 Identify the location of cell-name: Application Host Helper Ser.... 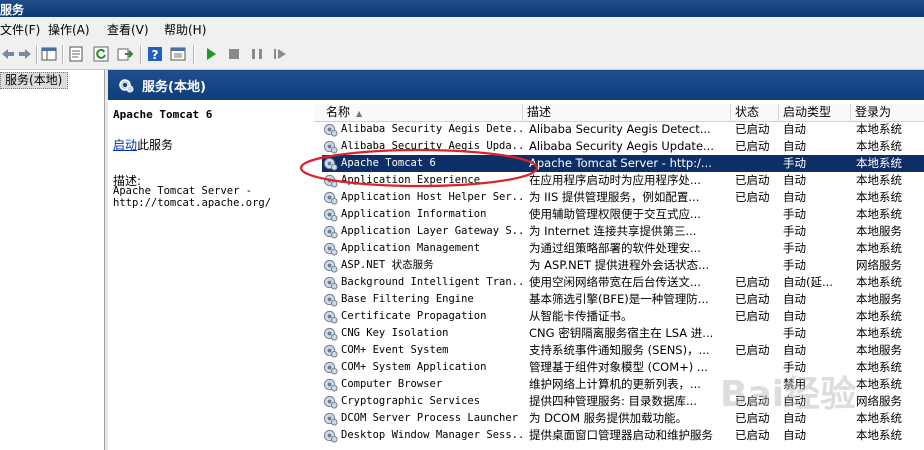
(432, 197).